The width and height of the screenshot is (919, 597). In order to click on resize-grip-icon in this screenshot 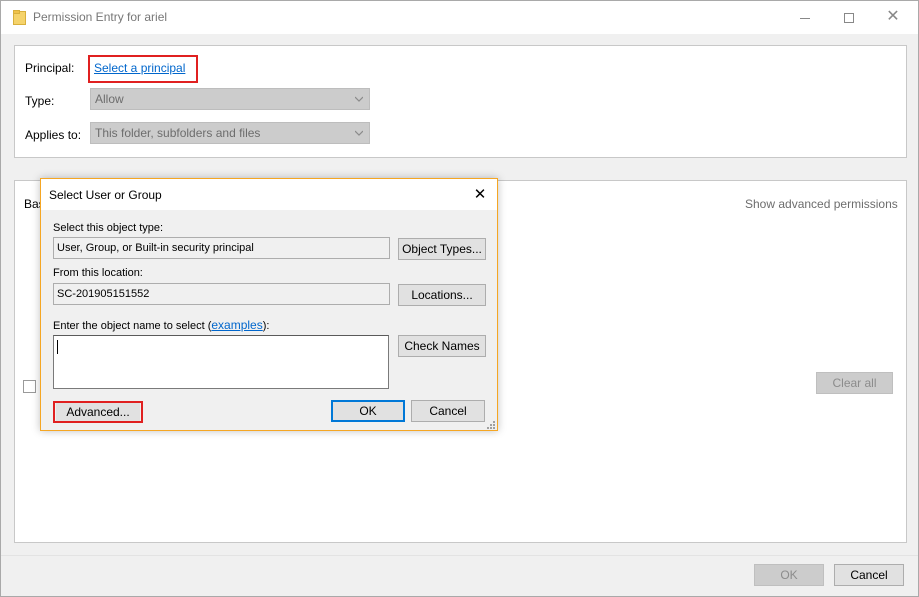, I will do `click(490, 424)`.